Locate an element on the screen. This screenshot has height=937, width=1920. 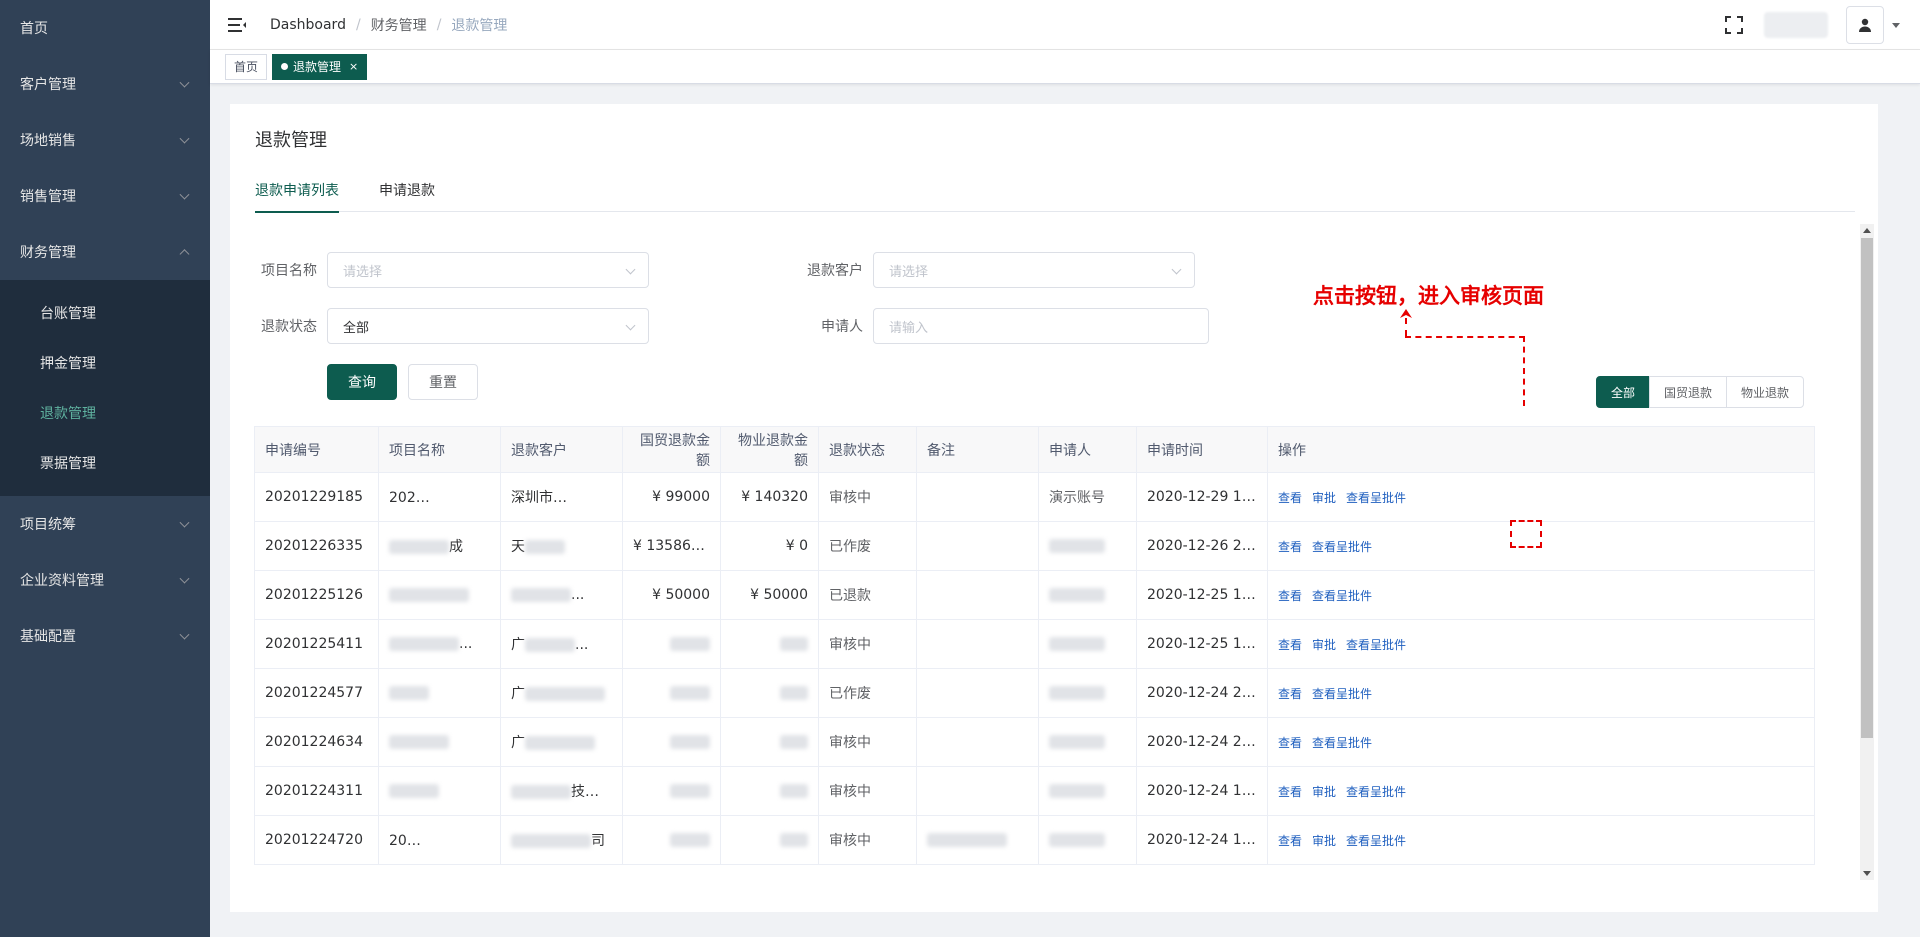
menu-config: 基础配置 is located at coordinates (105, 636).